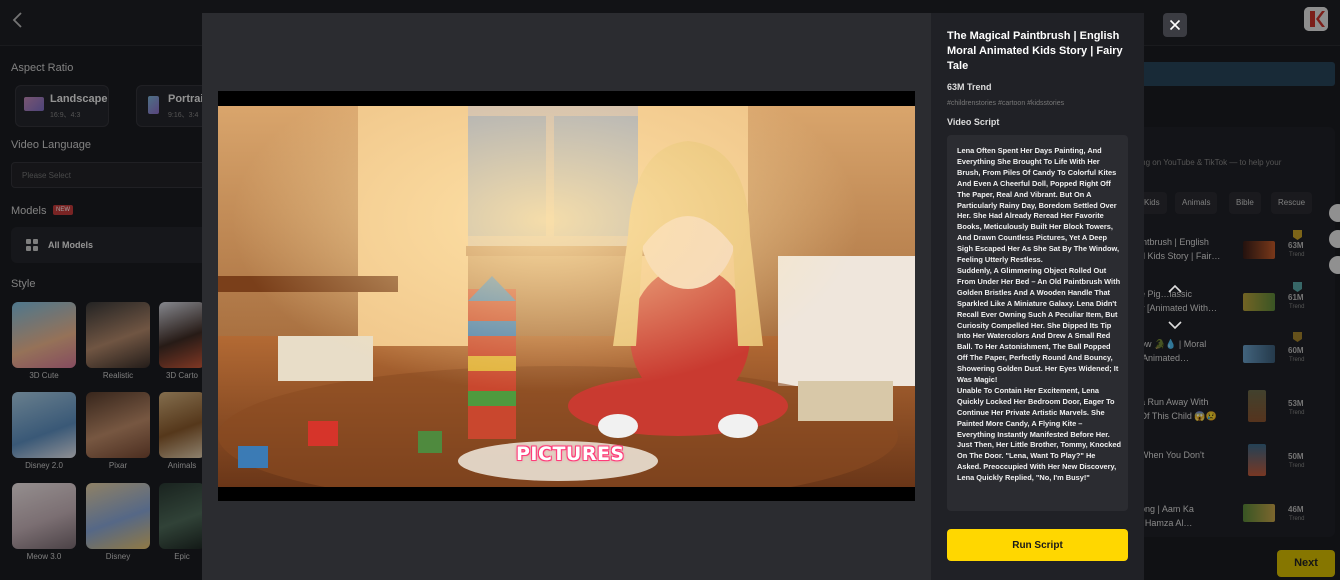 This screenshot has height=580, width=1340. What do you see at coordinates (1175, 325) in the screenshot?
I see `next-video-icon` at bounding box center [1175, 325].